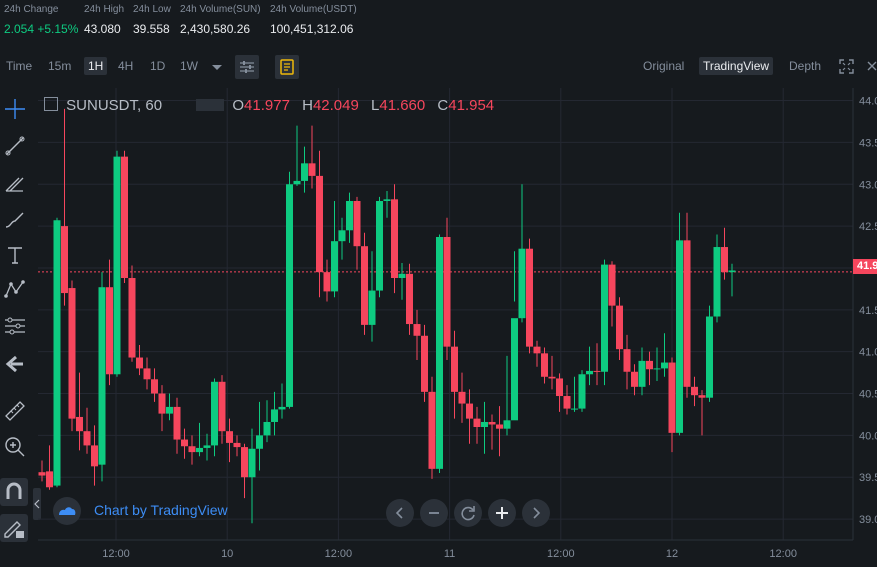  Describe the element at coordinates (468, 513) in the screenshot. I see `reset-button` at that location.